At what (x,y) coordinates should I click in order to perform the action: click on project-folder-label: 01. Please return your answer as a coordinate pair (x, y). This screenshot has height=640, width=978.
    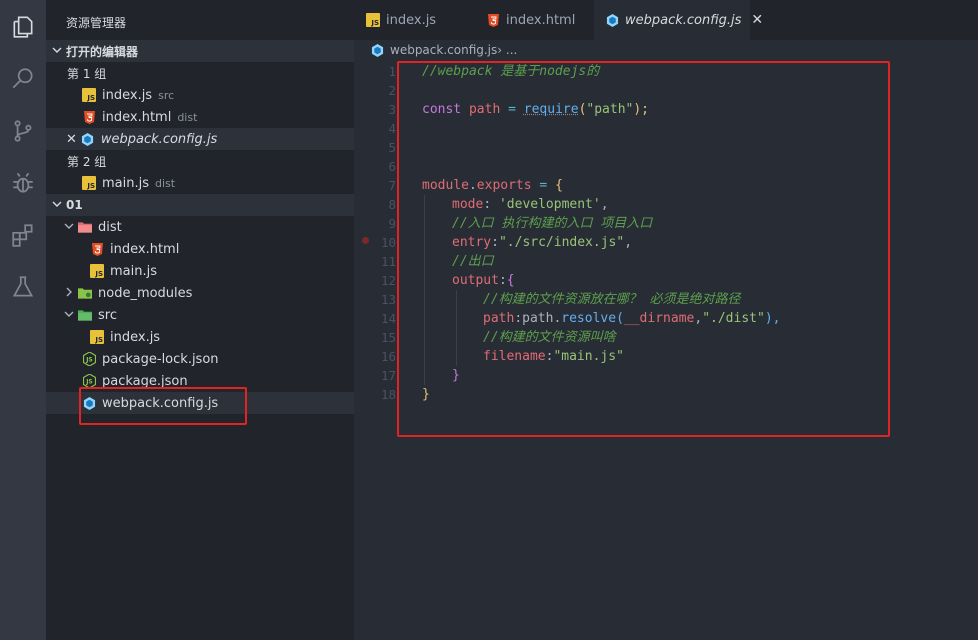
    Looking at the image, I should click on (74, 205).